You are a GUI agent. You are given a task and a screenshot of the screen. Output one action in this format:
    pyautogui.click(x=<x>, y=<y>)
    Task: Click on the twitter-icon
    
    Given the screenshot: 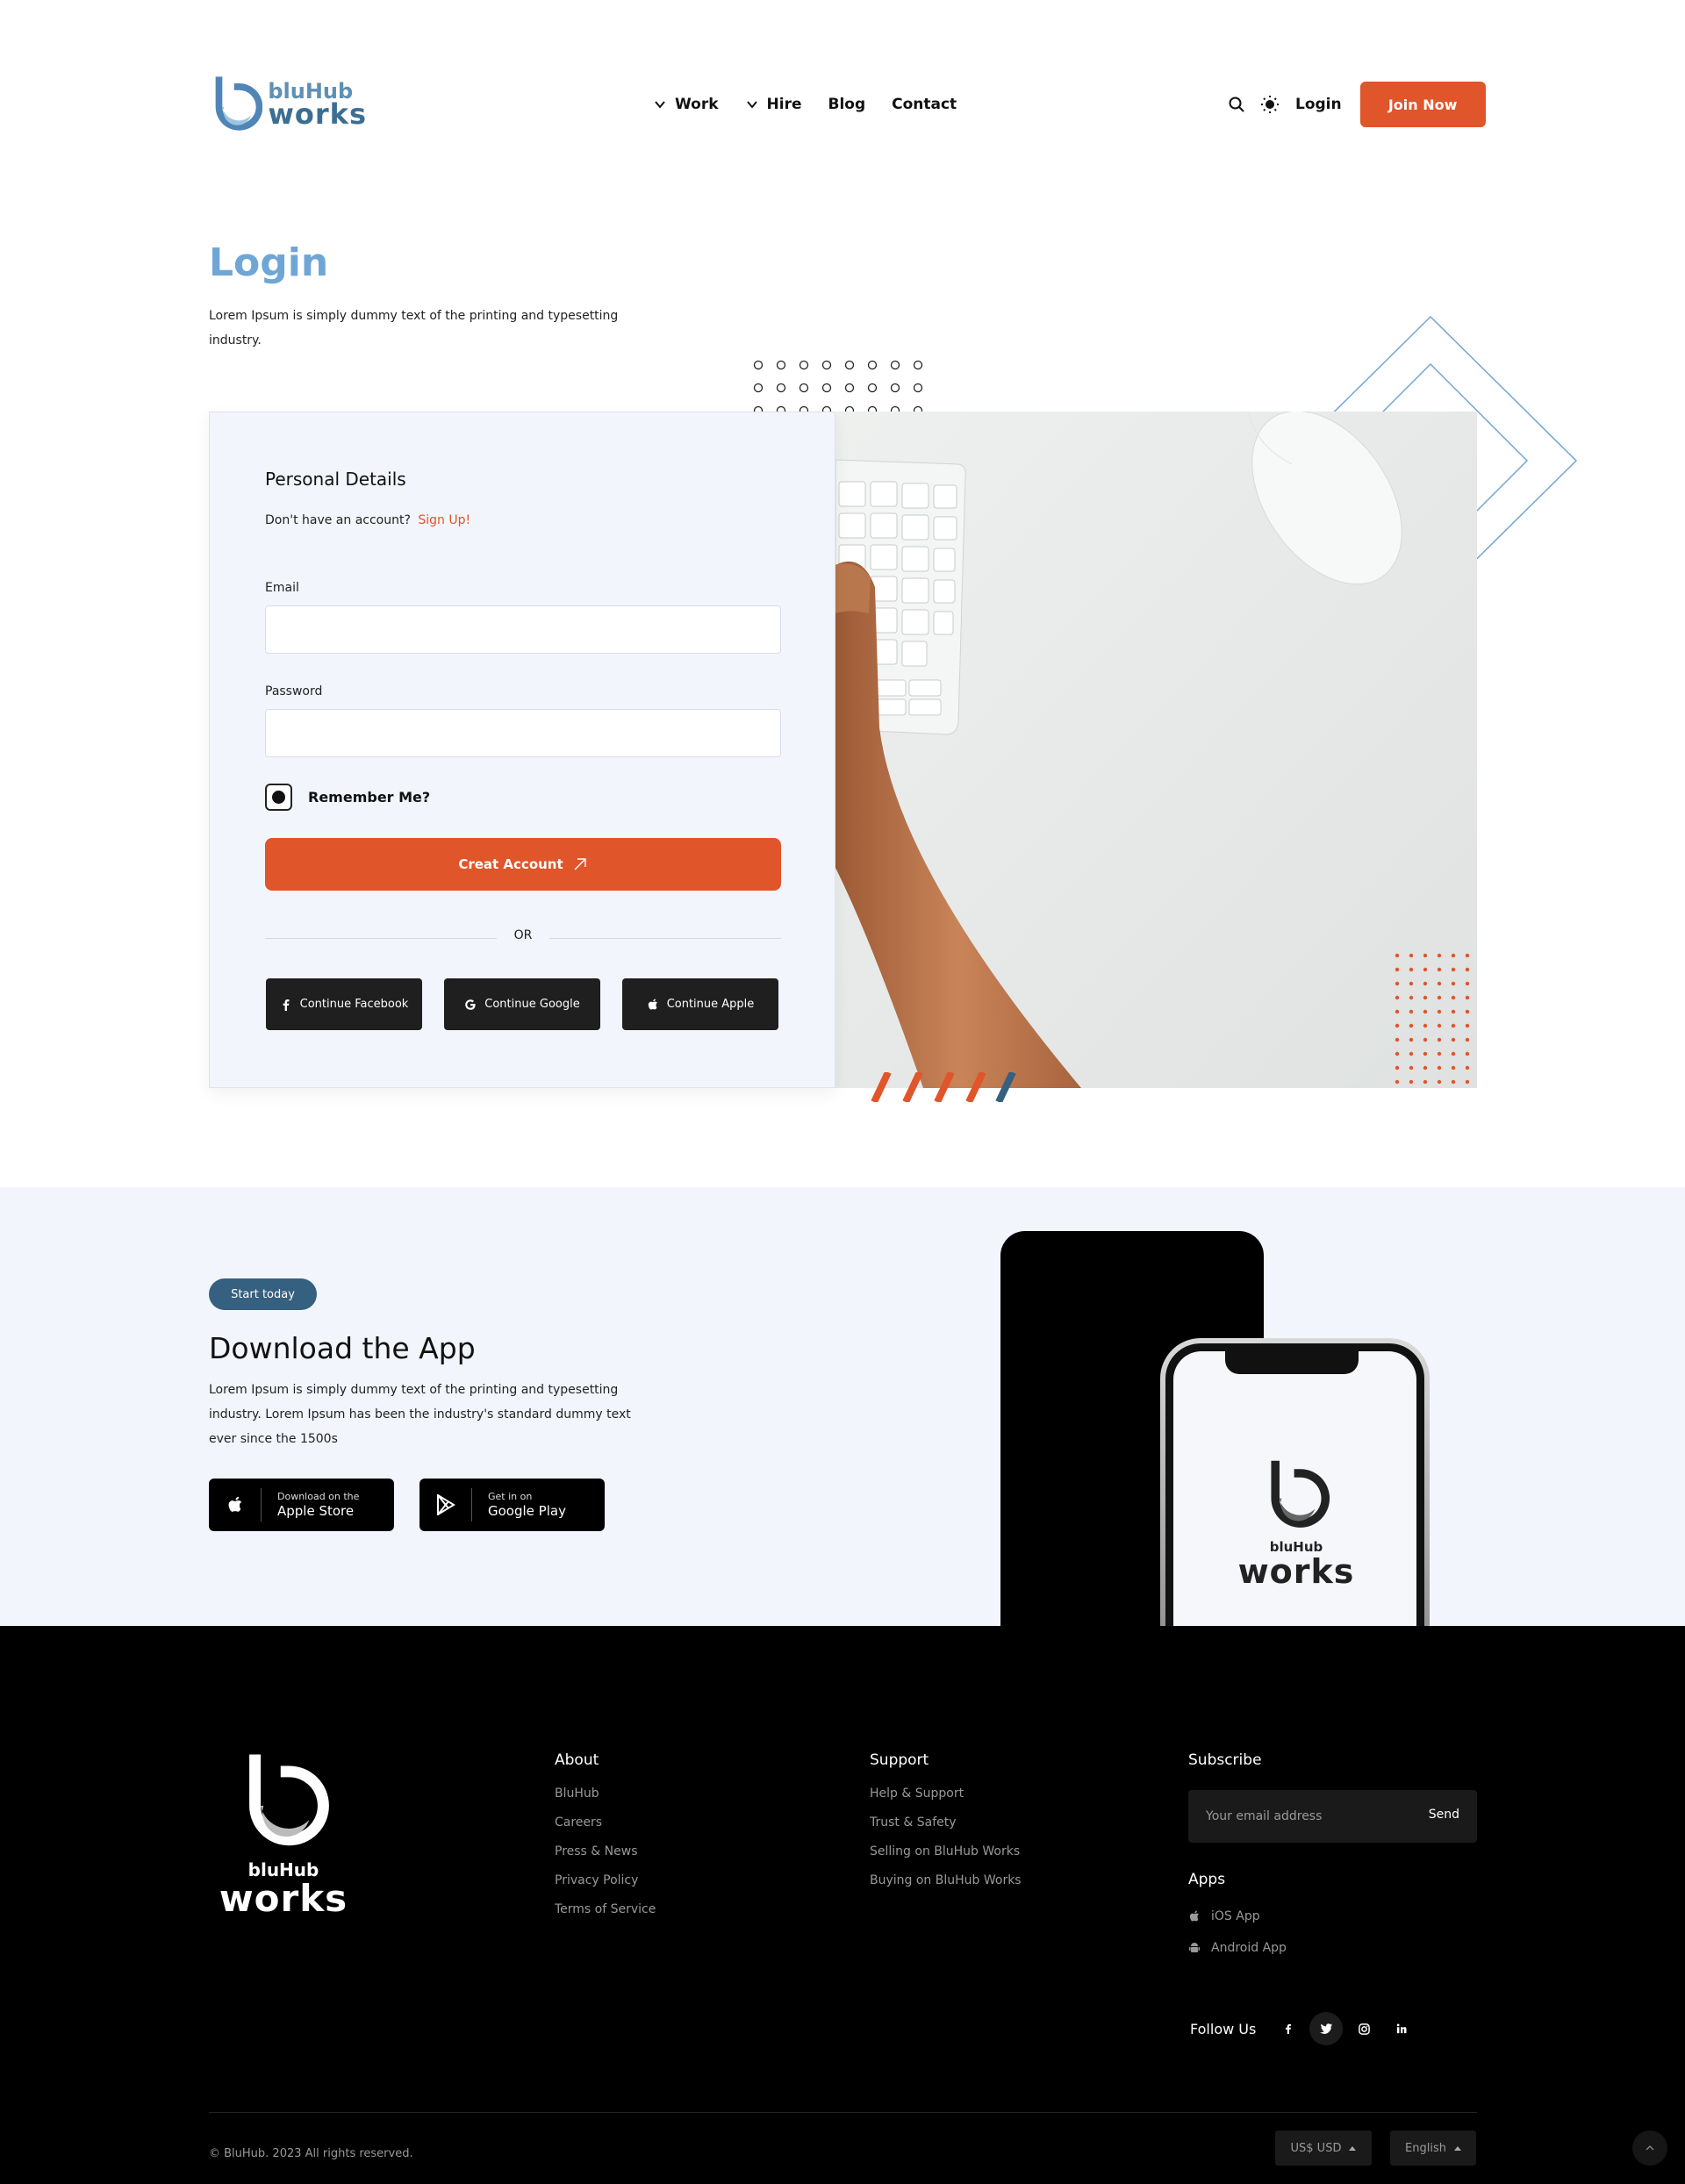 What is the action you would take?
    pyautogui.click(x=1326, y=2028)
    